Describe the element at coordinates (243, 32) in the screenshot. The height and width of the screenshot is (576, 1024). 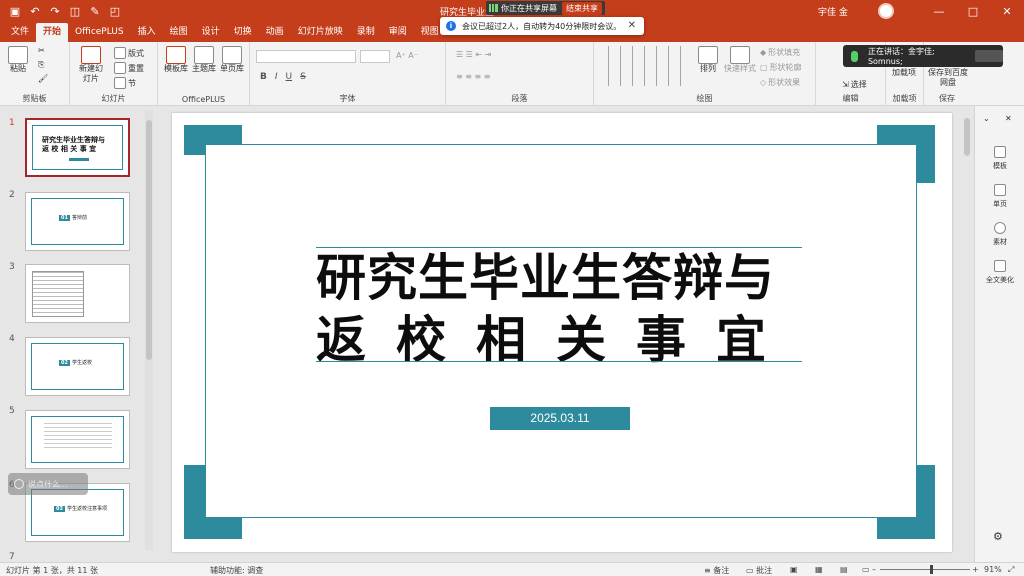
I see `tab-transitions: 切换` at that location.